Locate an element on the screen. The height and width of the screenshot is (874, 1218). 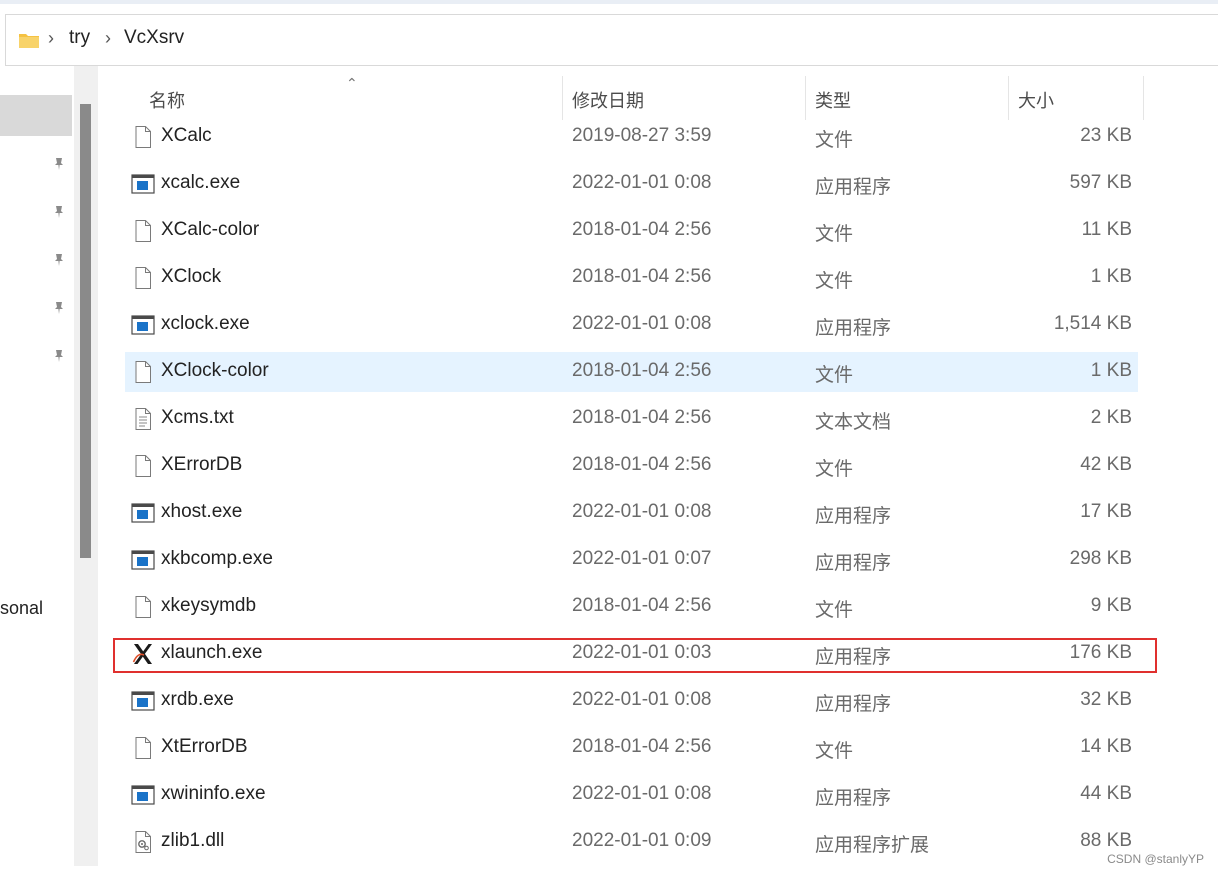
file-size: 23 KB is located at coordinates (1106, 135).